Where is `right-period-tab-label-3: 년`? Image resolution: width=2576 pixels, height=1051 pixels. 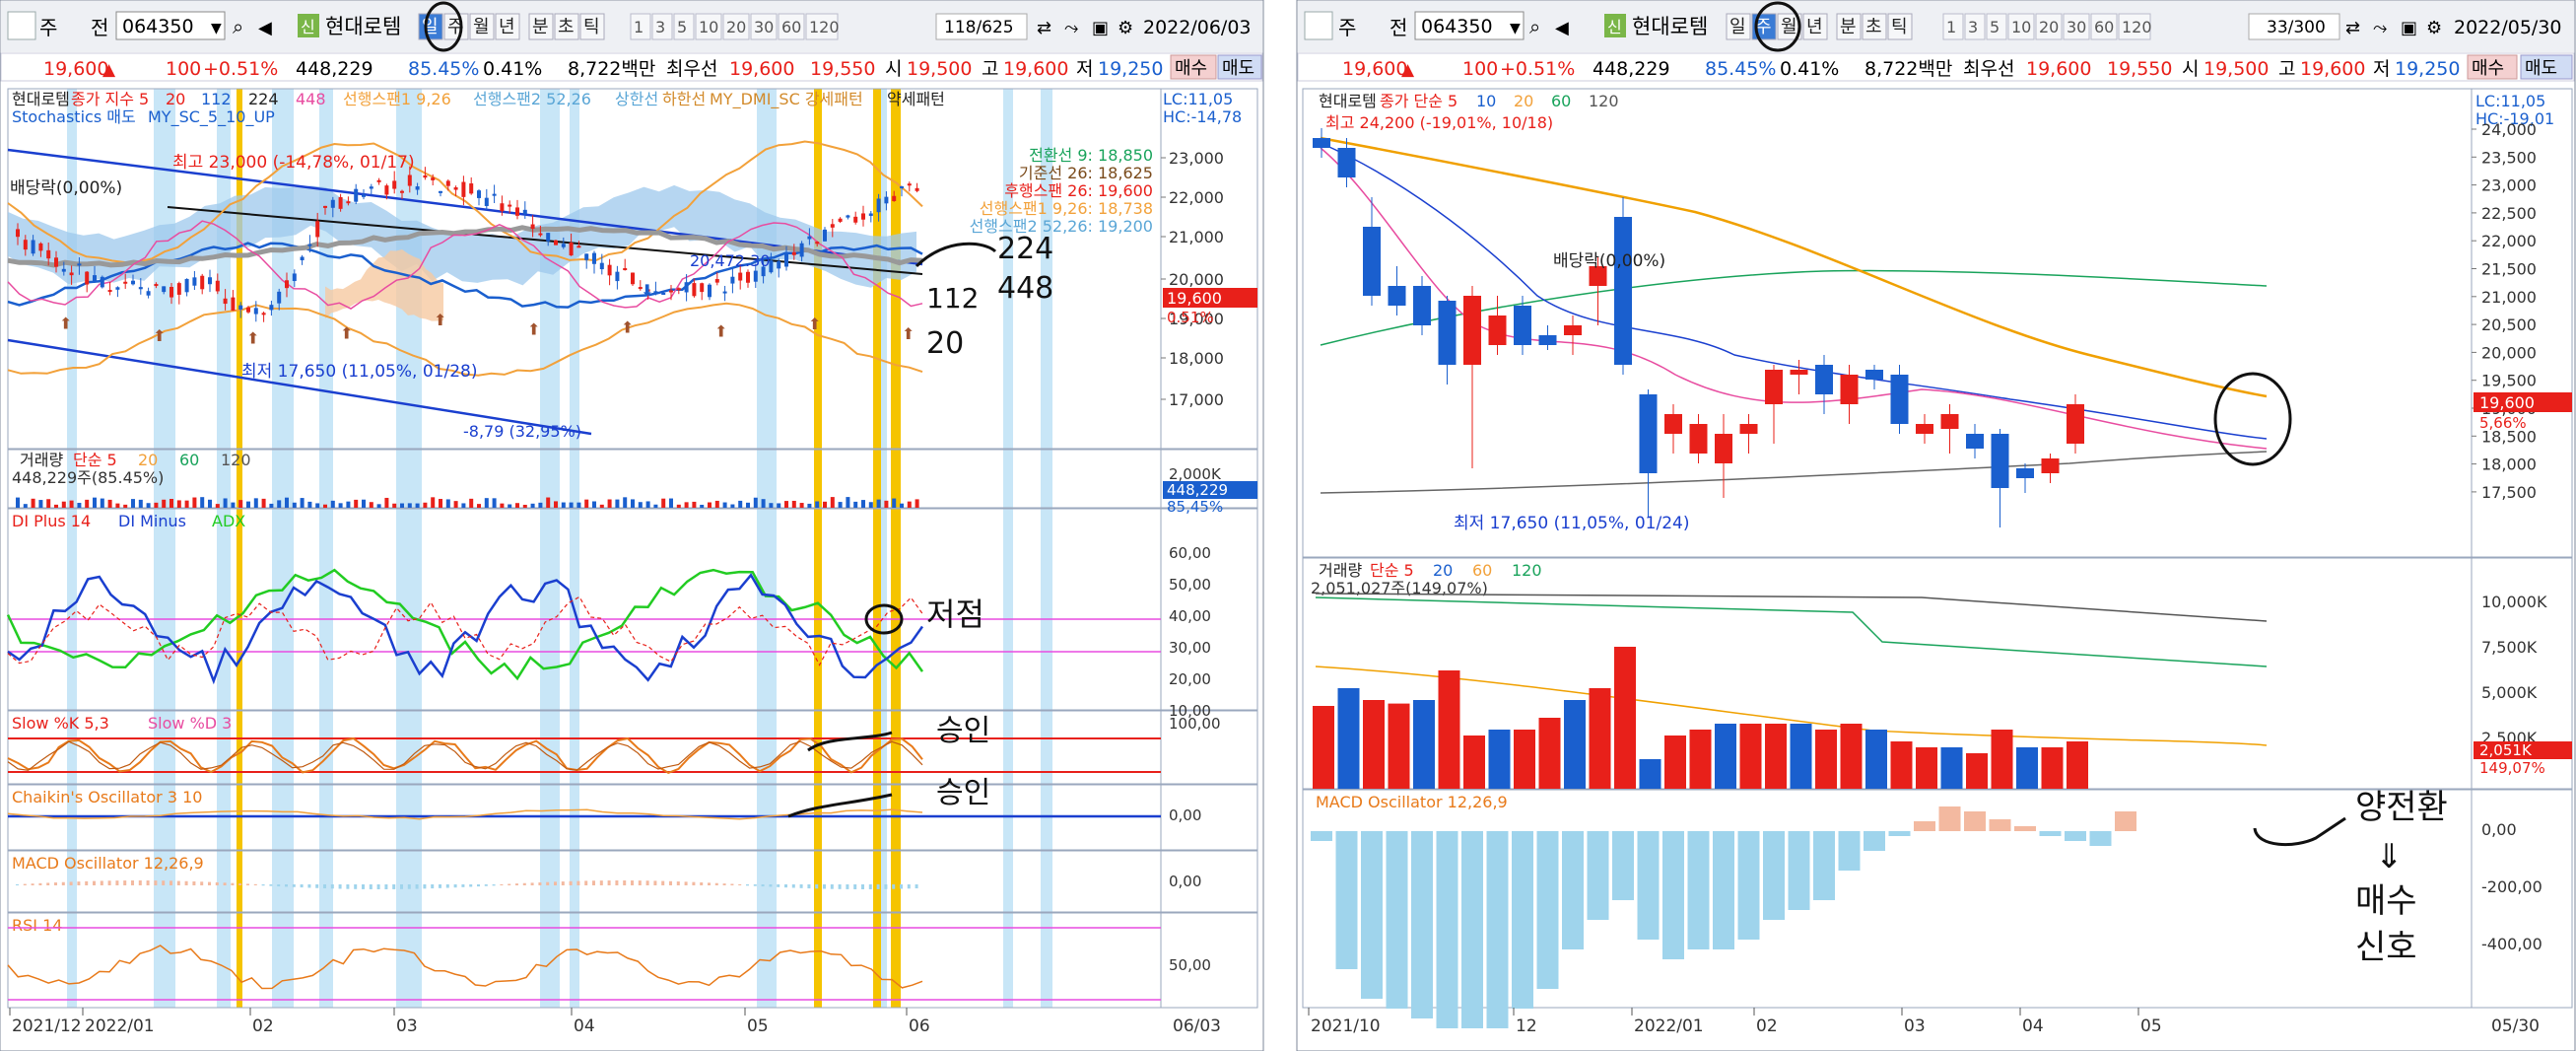
right-period-tab-label-3: 년 is located at coordinates (1814, 27).